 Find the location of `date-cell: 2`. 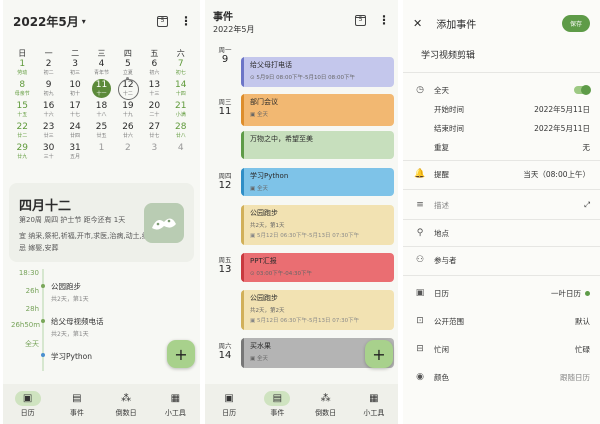

date-cell: 2 is located at coordinates (128, 152).